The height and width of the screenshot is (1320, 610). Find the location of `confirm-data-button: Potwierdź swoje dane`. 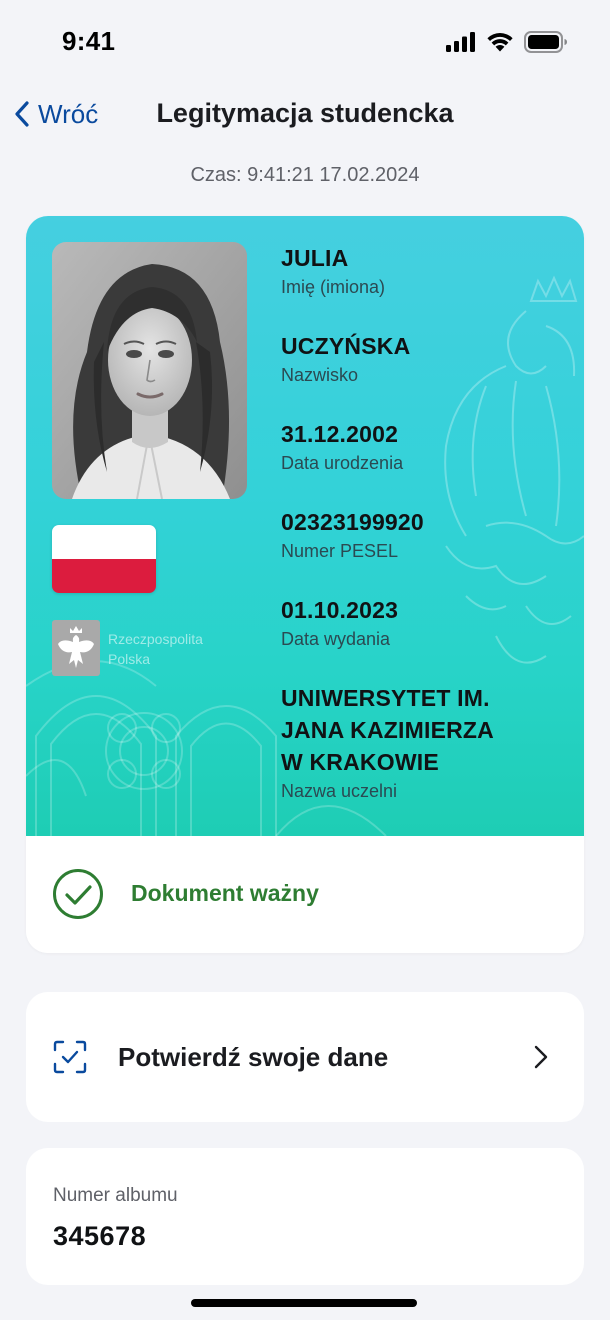

confirm-data-button: Potwierdź swoje dane is located at coordinates (305, 1057).